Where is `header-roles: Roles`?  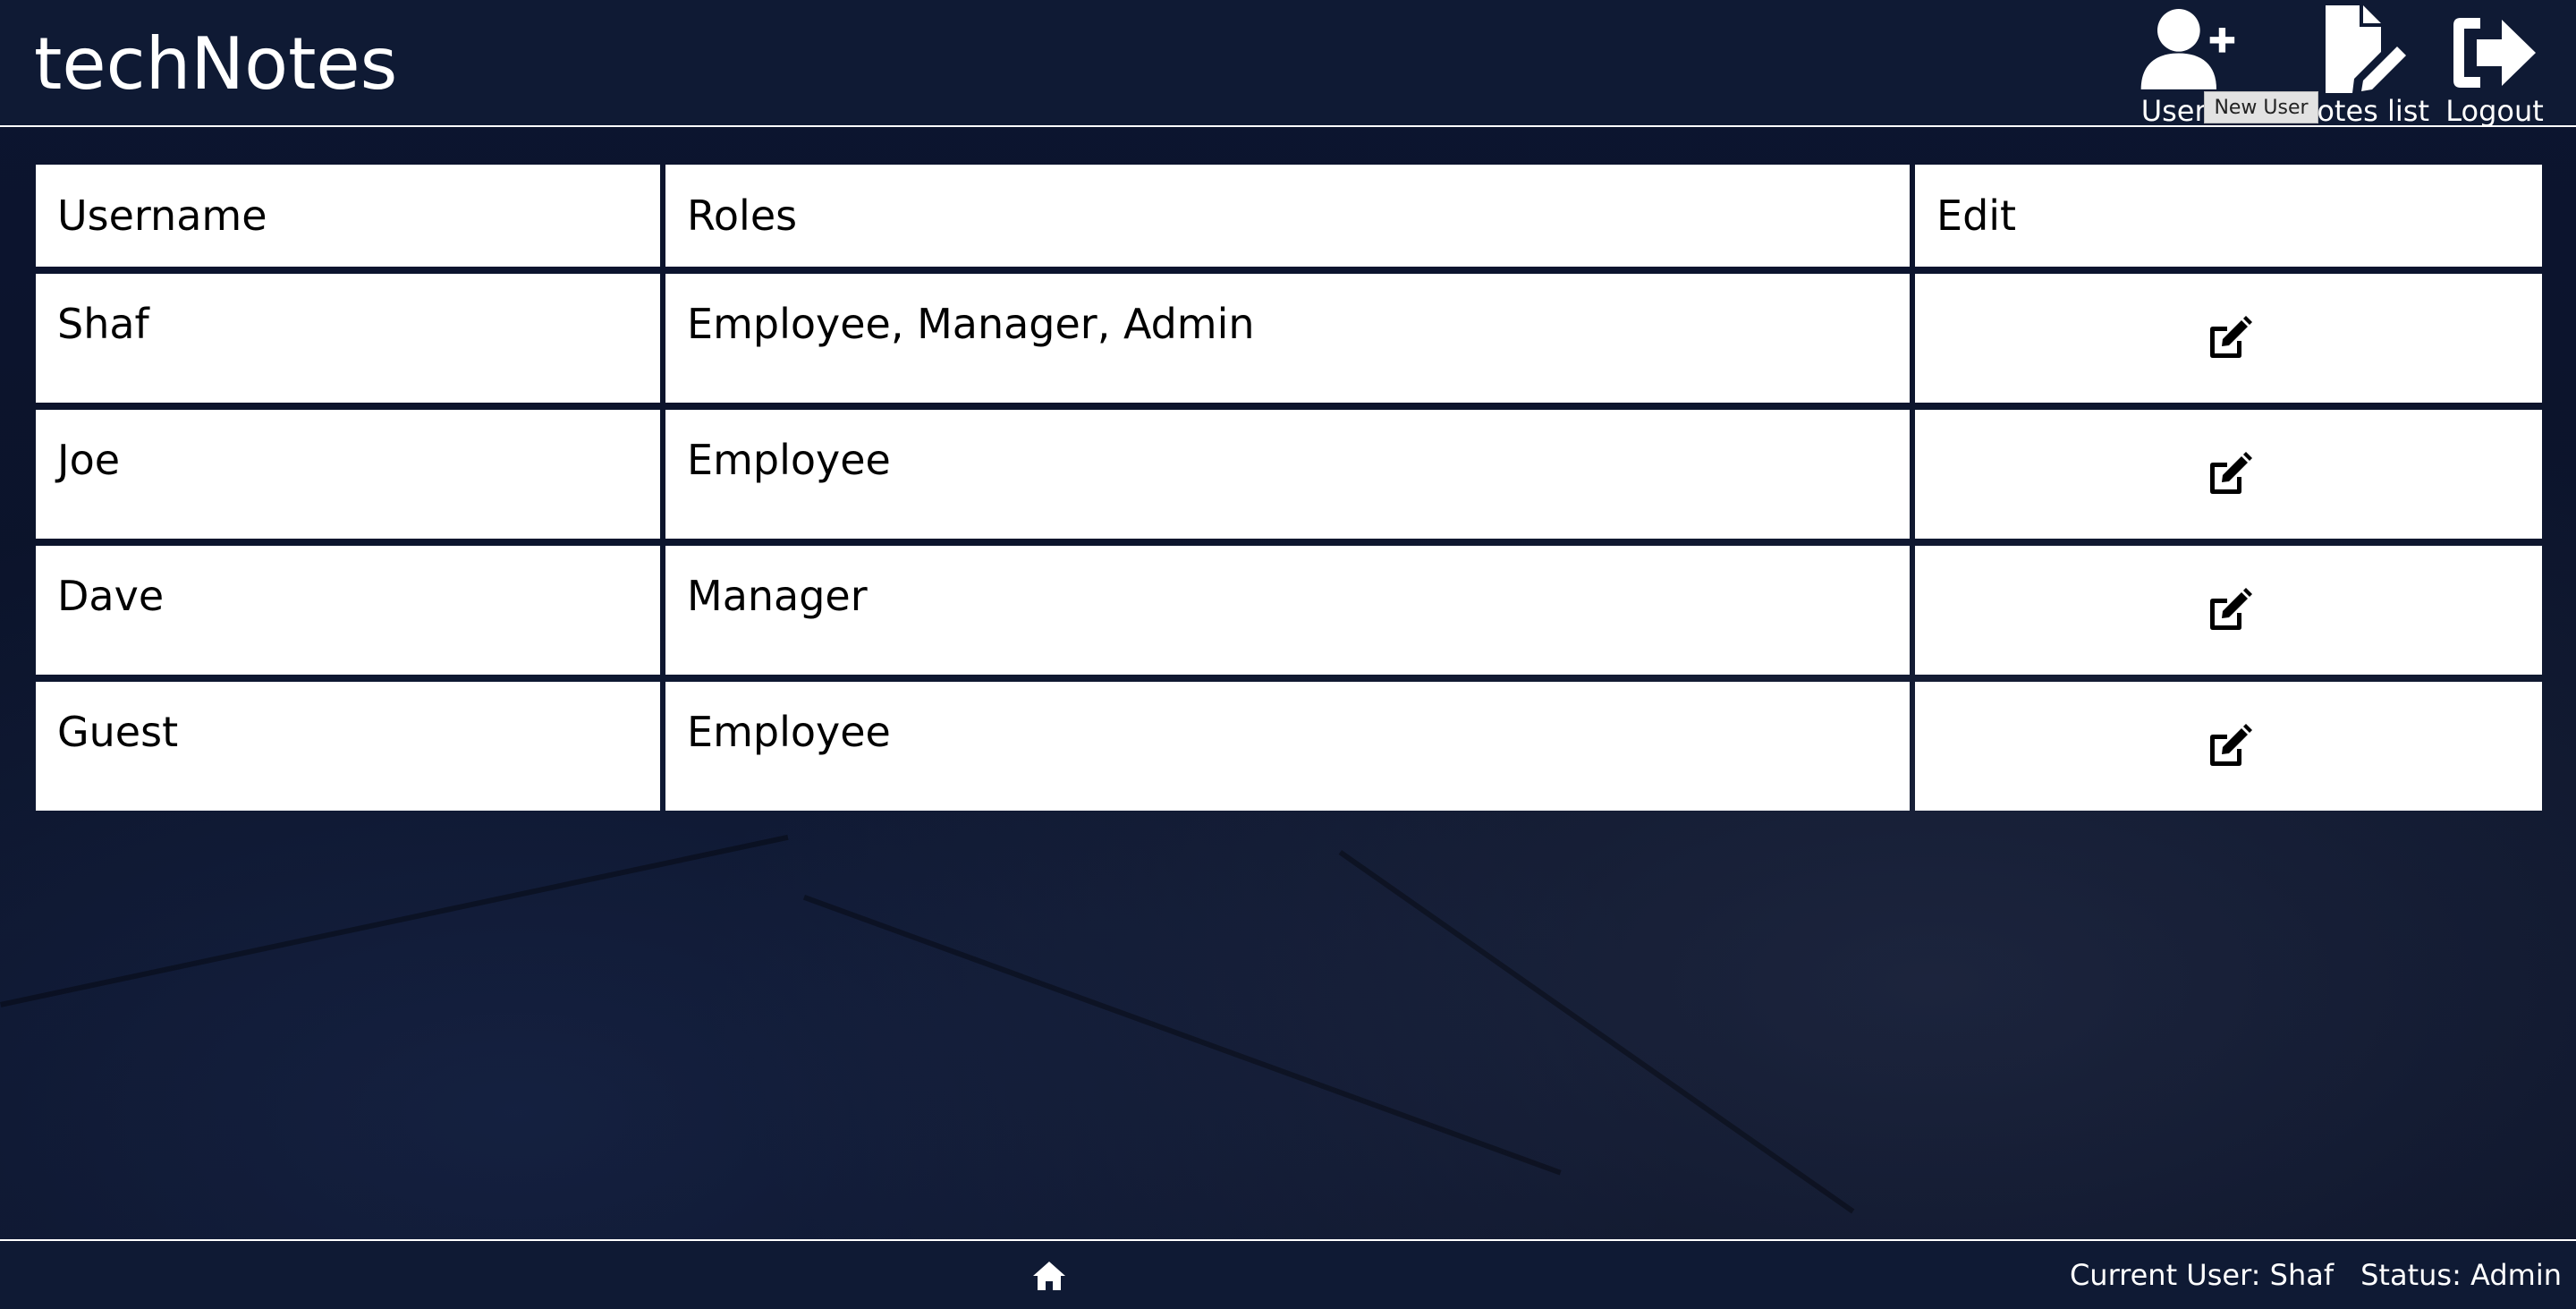
header-roles: Roles is located at coordinates (1287, 216).